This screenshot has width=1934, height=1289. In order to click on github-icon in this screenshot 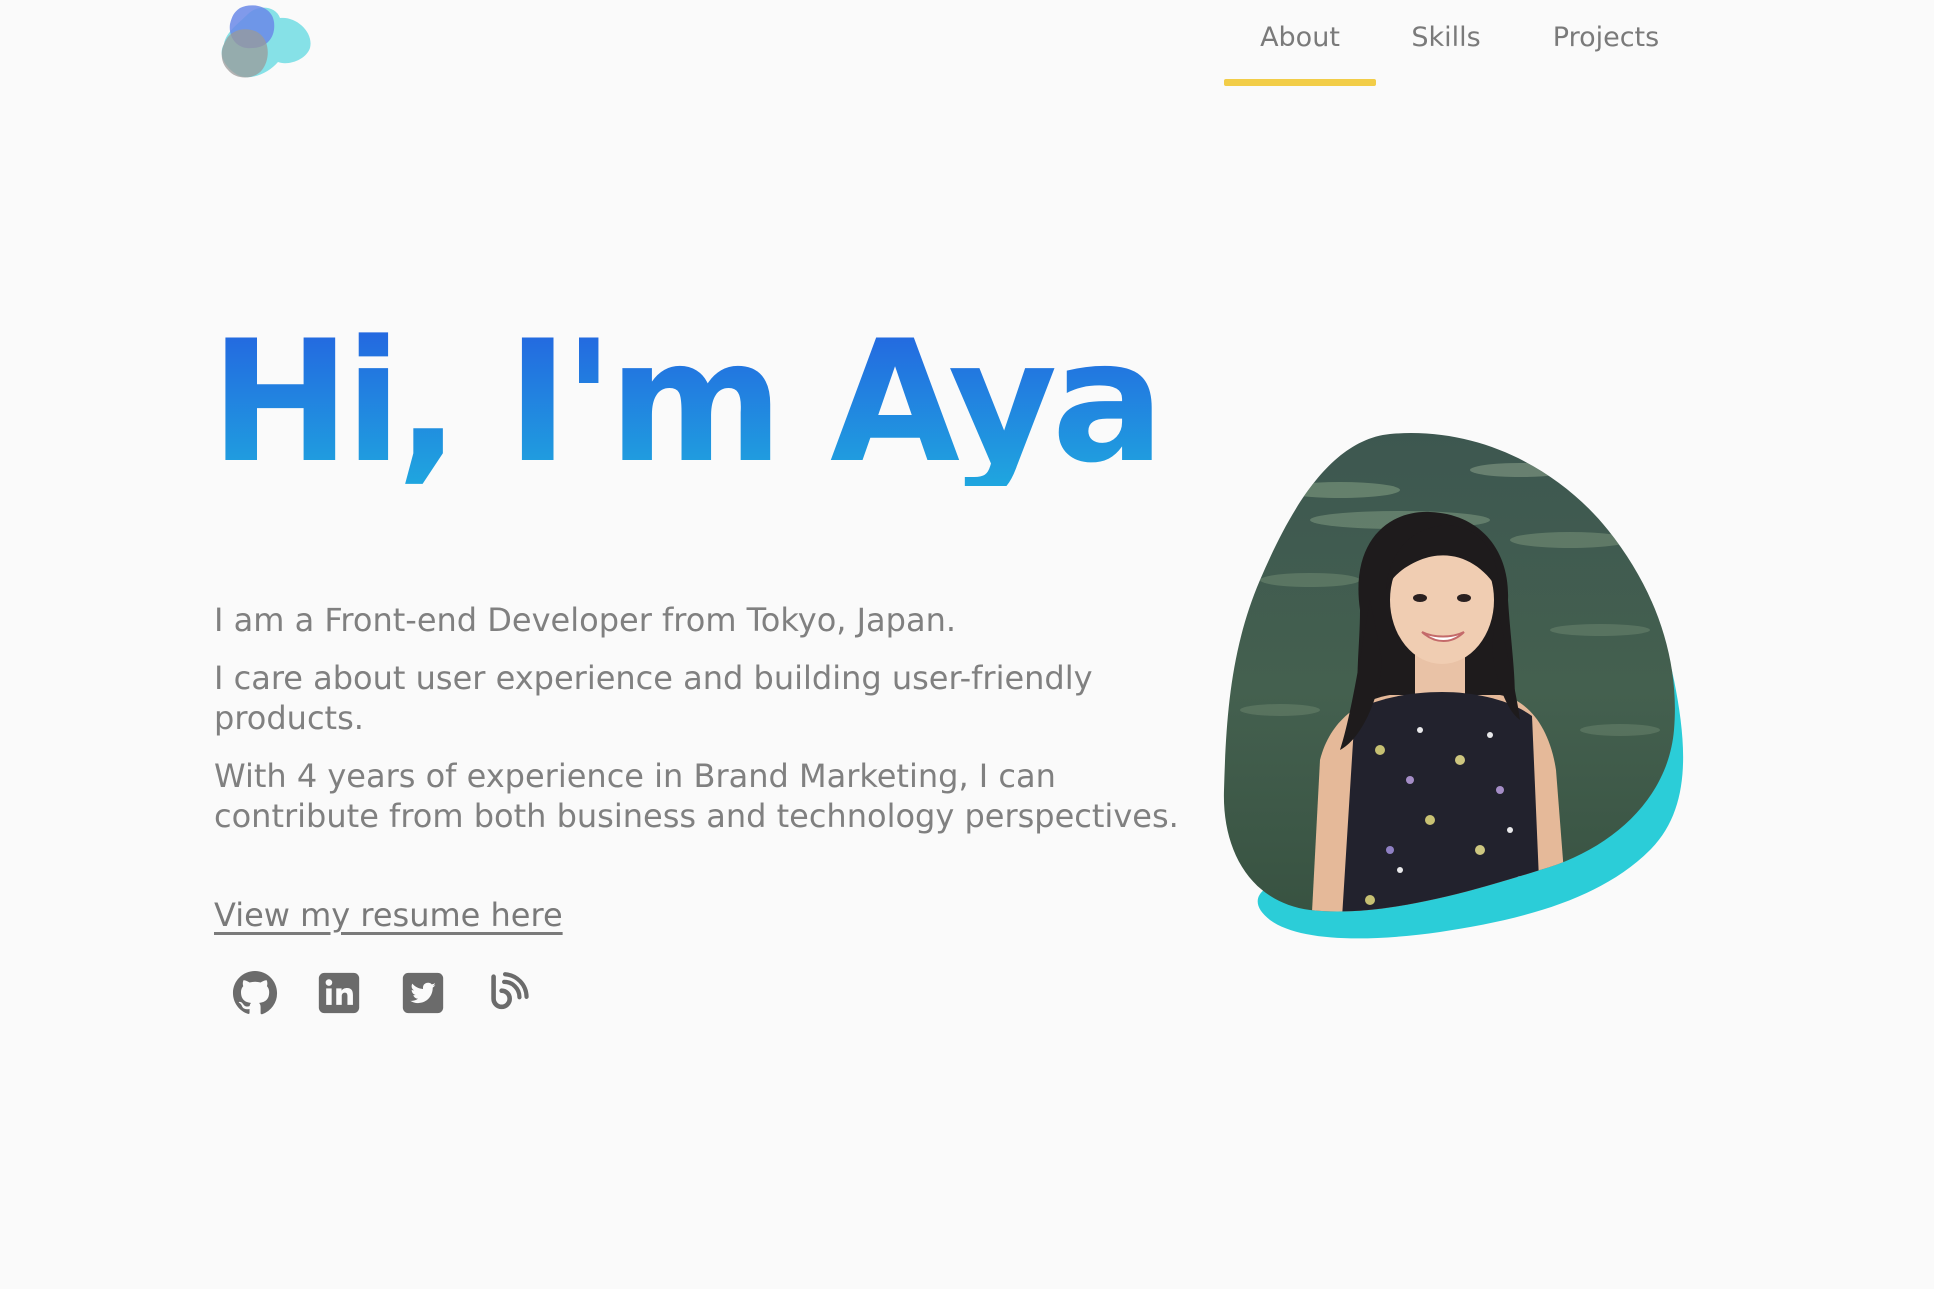, I will do `click(255, 993)`.